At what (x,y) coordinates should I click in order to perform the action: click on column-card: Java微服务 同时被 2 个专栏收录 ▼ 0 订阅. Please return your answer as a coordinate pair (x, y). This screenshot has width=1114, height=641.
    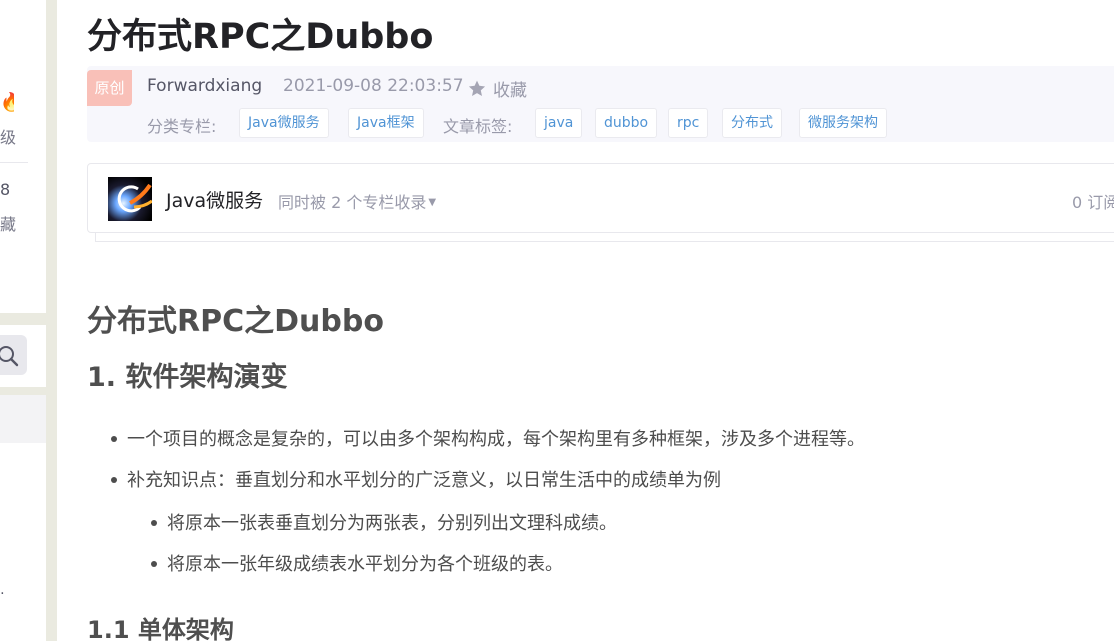
    Looking at the image, I should click on (600, 198).